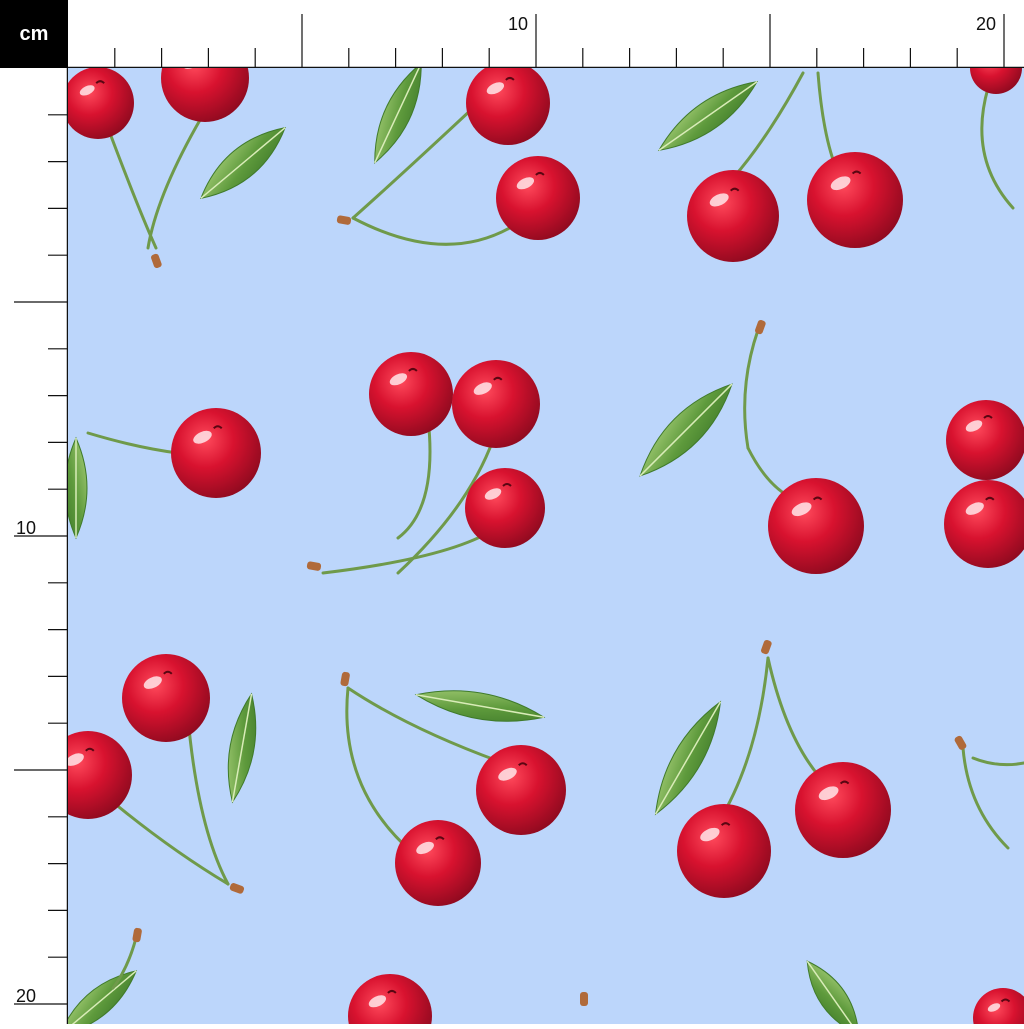 The height and width of the screenshot is (1029, 1024). What do you see at coordinates (26, 996) in the screenshot?
I see `ruler-left-label-20: 20` at bounding box center [26, 996].